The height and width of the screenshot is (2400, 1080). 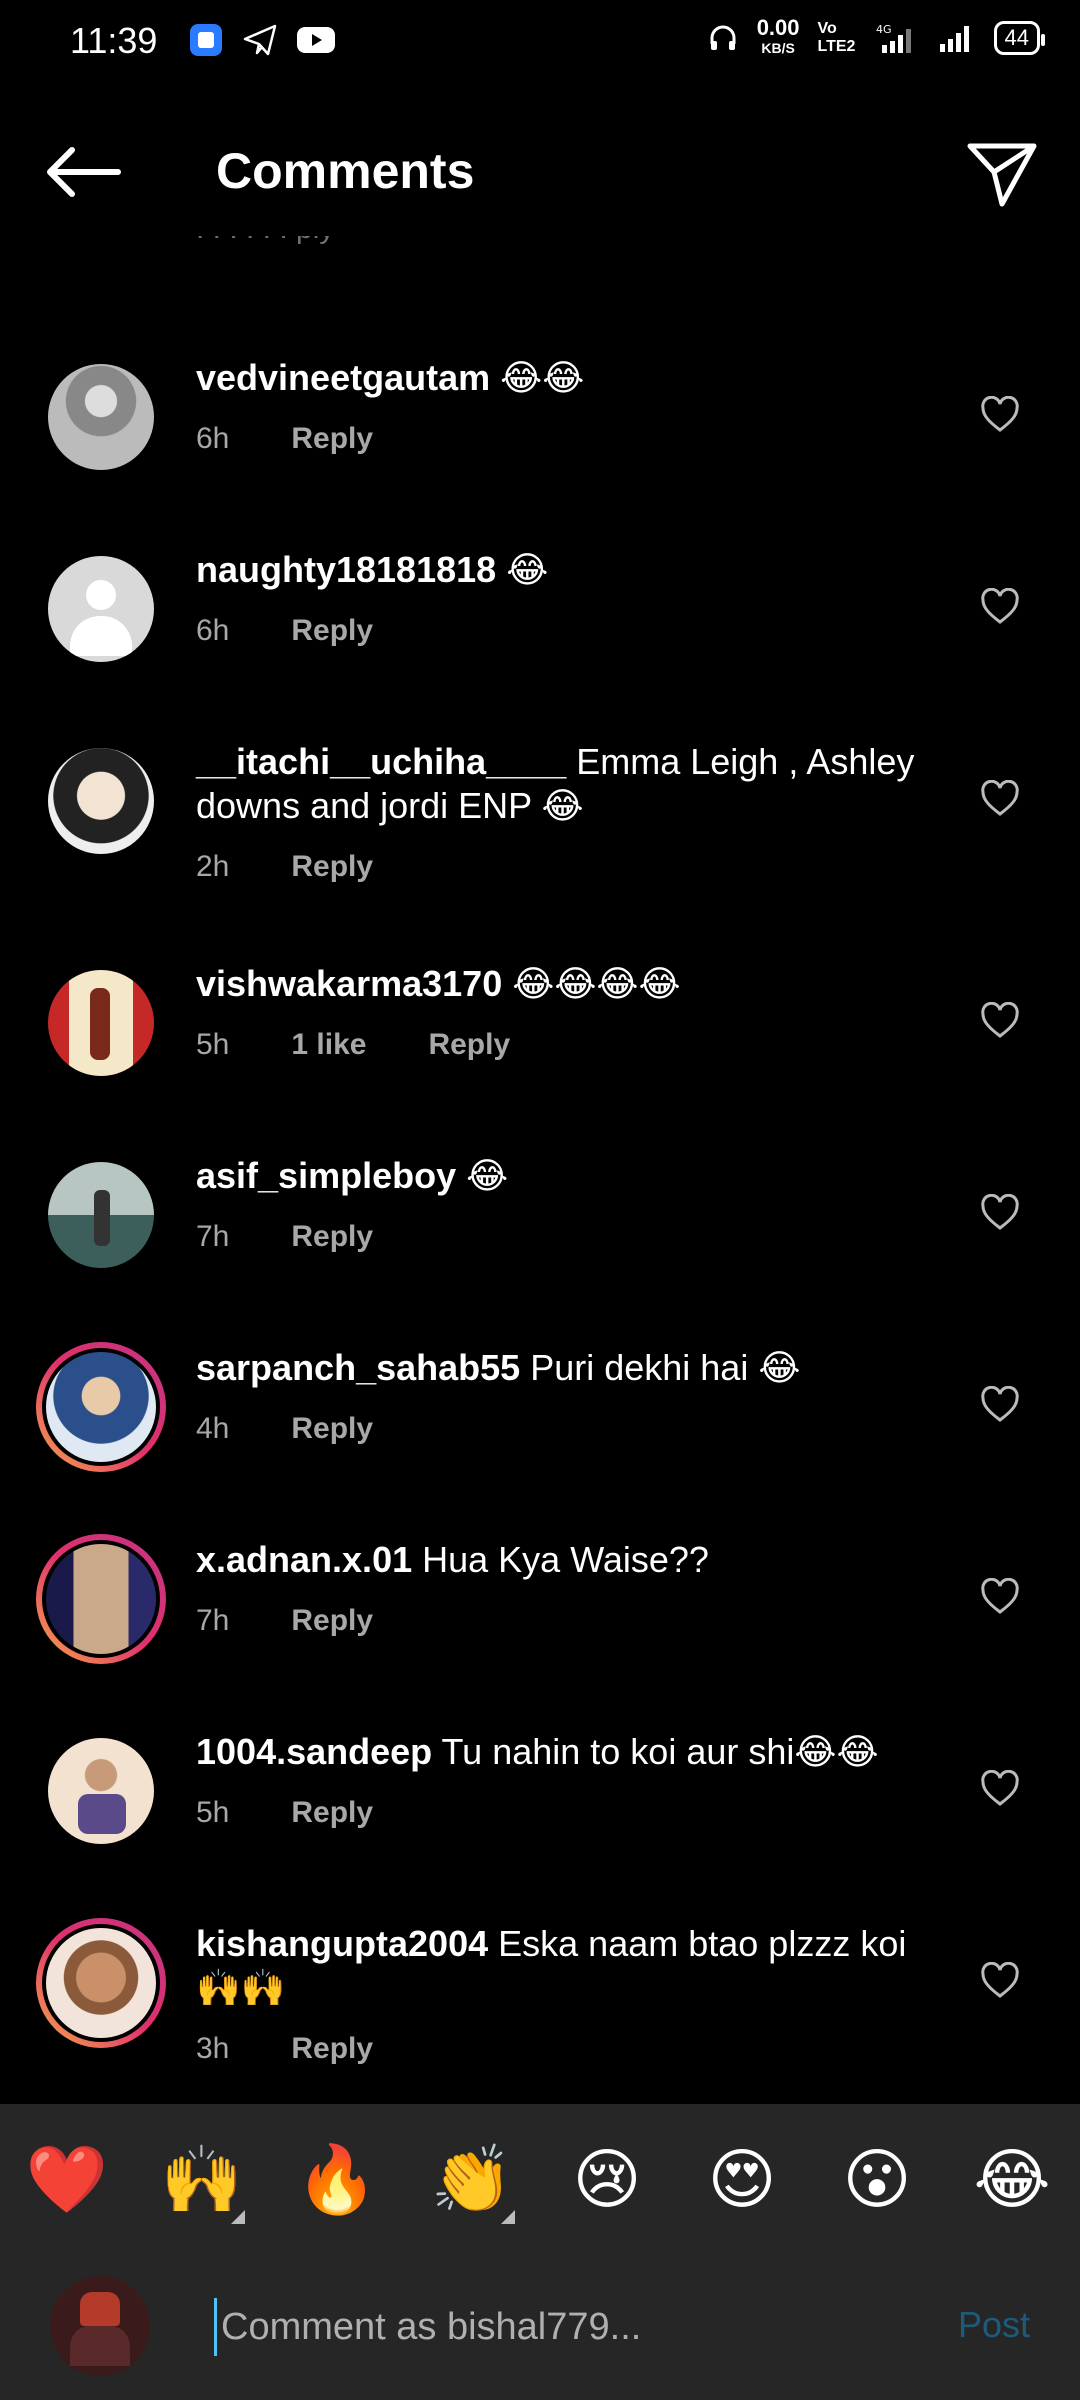 What do you see at coordinates (284, 2049) in the screenshot?
I see `comment-meta: 3h Reply` at bounding box center [284, 2049].